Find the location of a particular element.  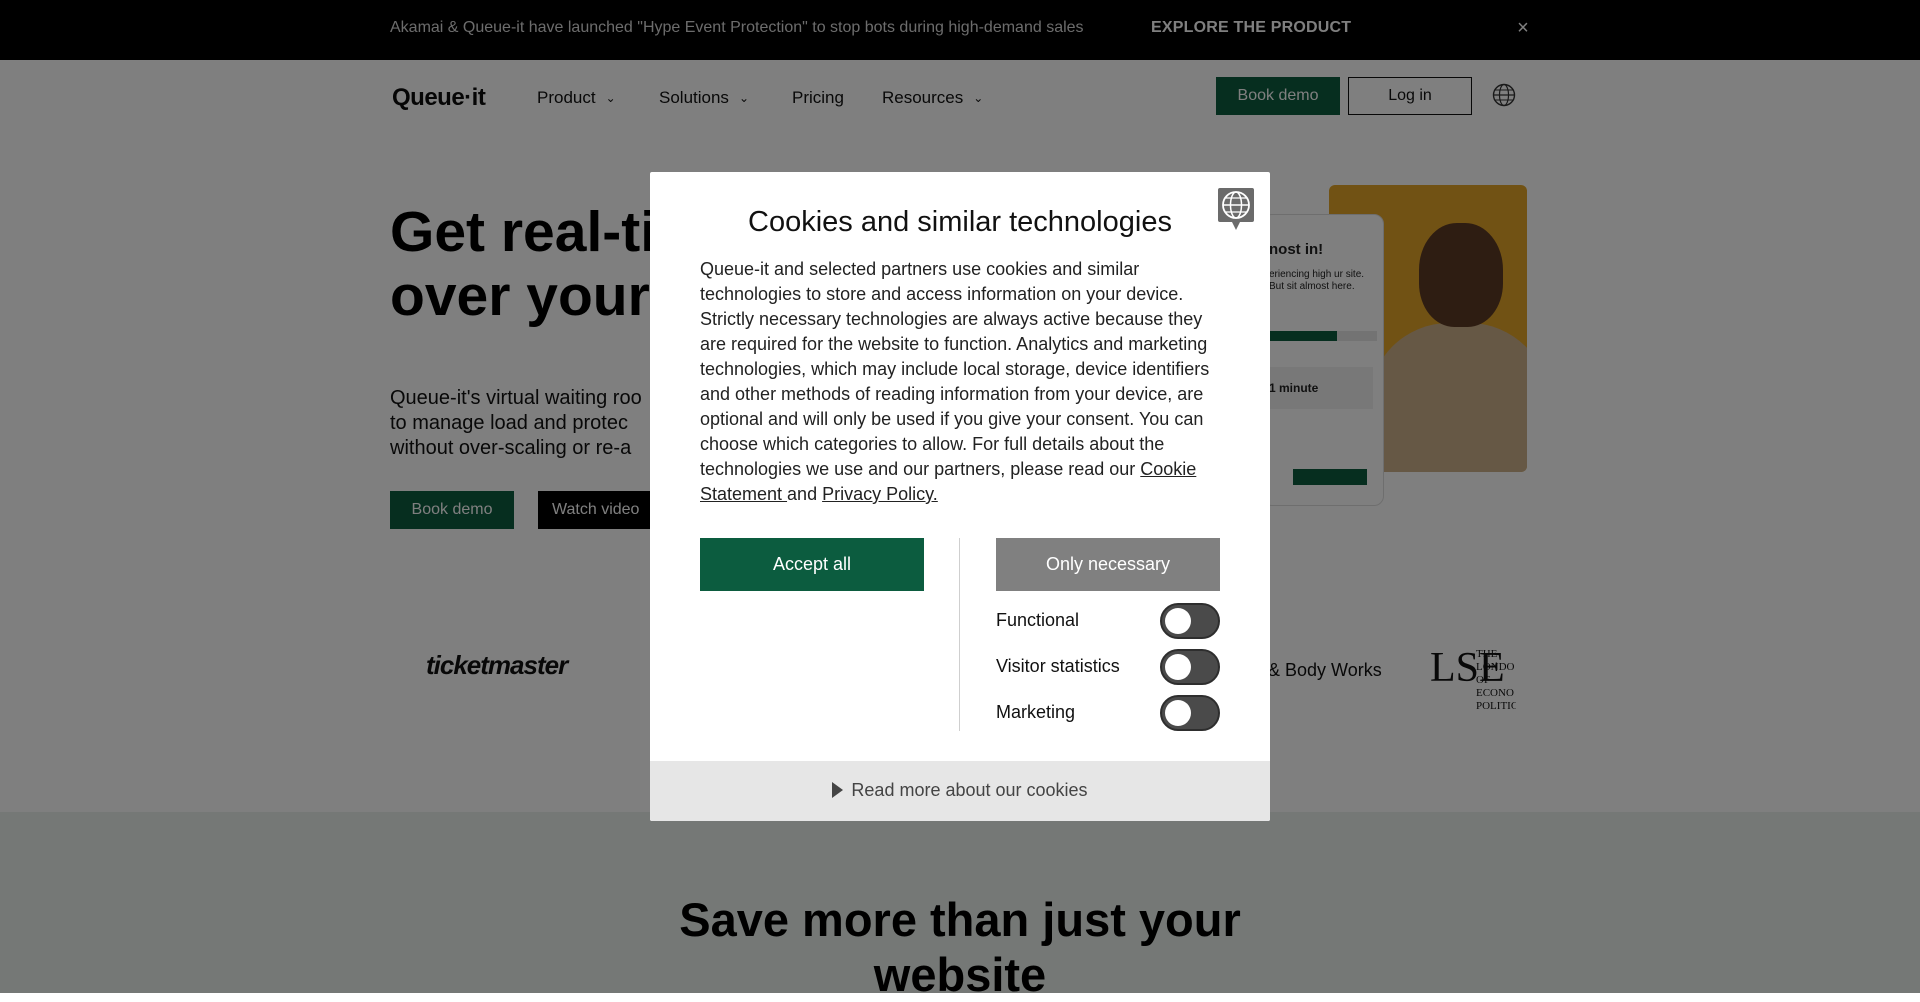

cookie-dialog-title: Cookies and similar technologies is located at coordinates (960, 222).